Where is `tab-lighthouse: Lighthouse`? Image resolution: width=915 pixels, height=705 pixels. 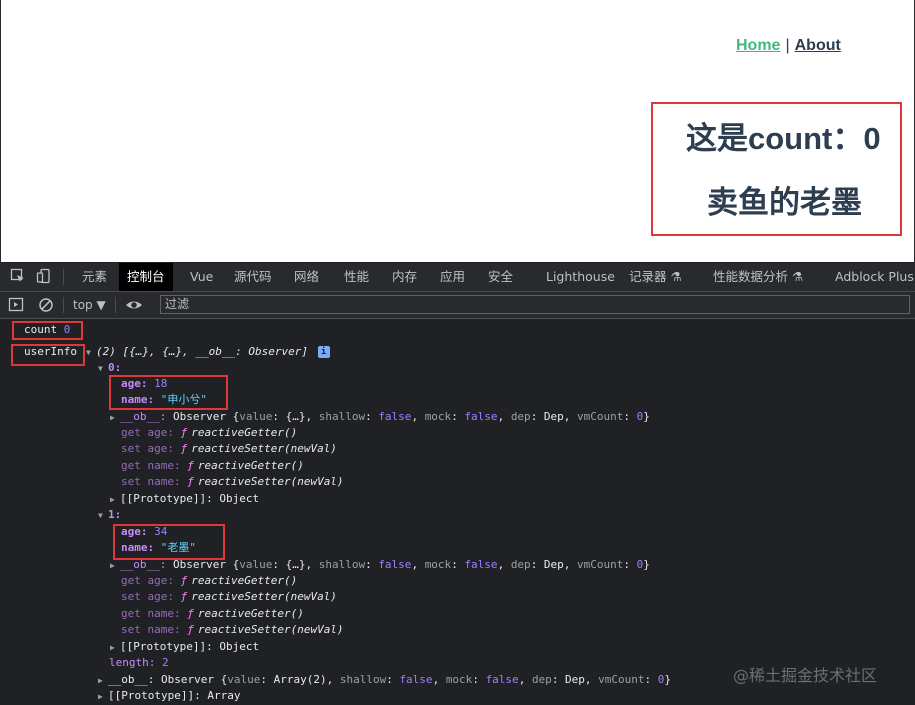 tab-lighthouse: Lighthouse is located at coordinates (580, 277).